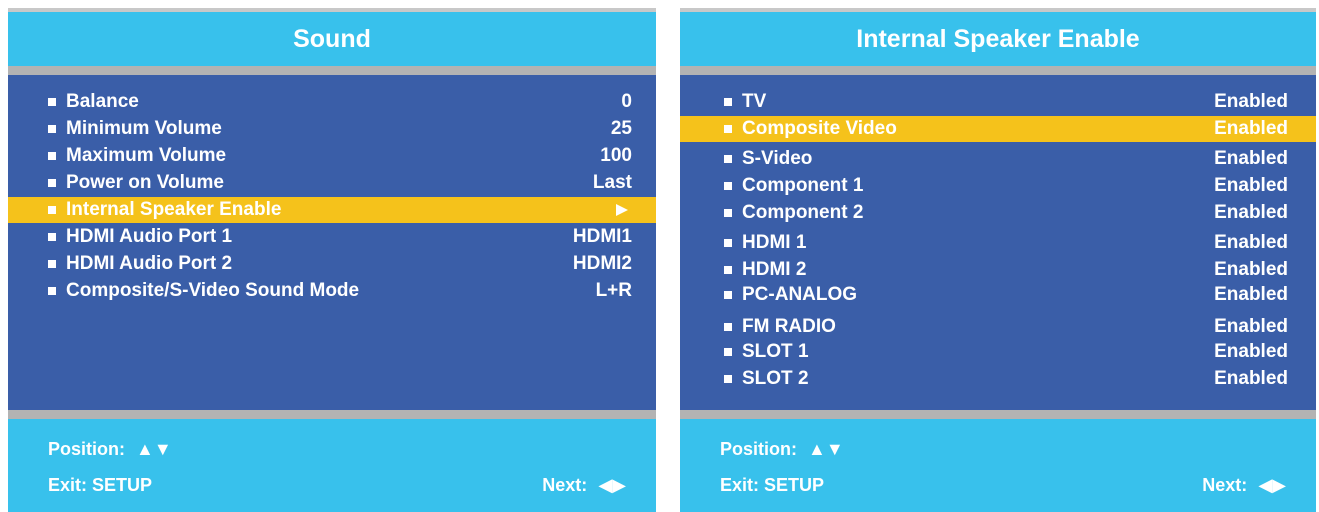  What do you see at coordinates (145, 182) in the screenshot?
I see `menu-item-label: Power on Volume` at bounding box center [145, 182].